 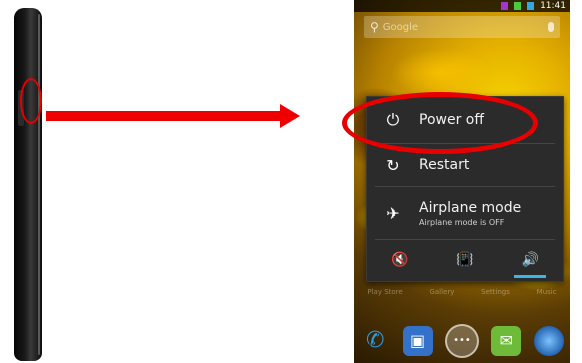 What do you see at coordinates (462, 6) in the screenshot?
I see `status-bar: 11:41` at bounding box center [462, 6].